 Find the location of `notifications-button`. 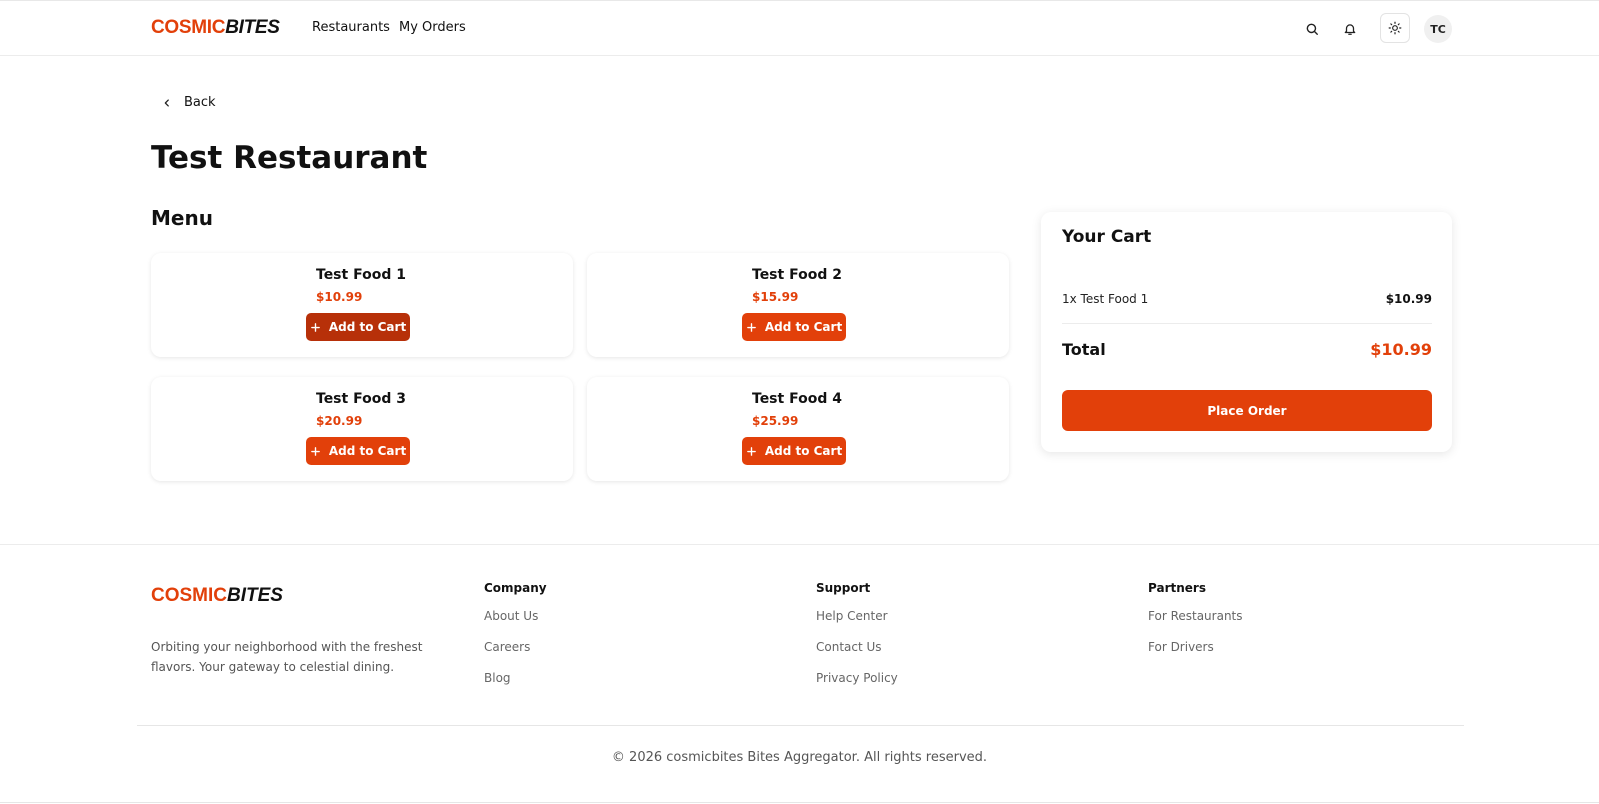

notifications-button is located at coordinates (1350, 29).